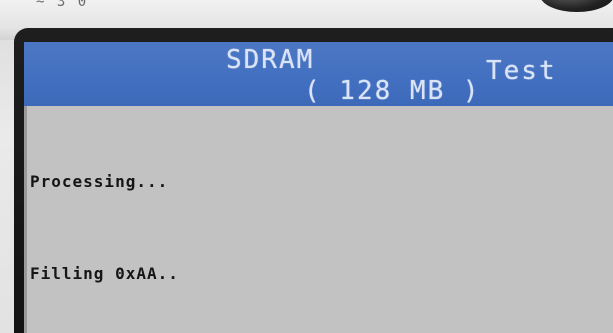 Image resolution: width=613 pixels, height=333 pixels. Describe the element at coordinates (392, 91) in the screenshot. I see `header-memory-size: ( 128 MB )` at that location.